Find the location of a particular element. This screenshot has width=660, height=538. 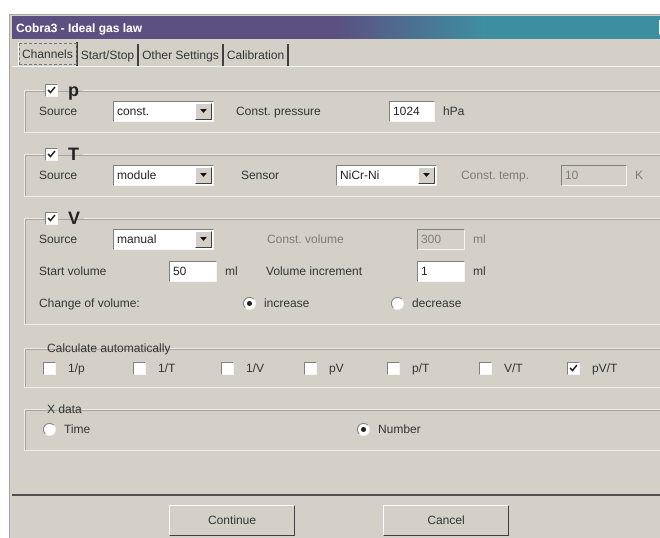

checkbox-label: pV is located at coordinates (336, 368).